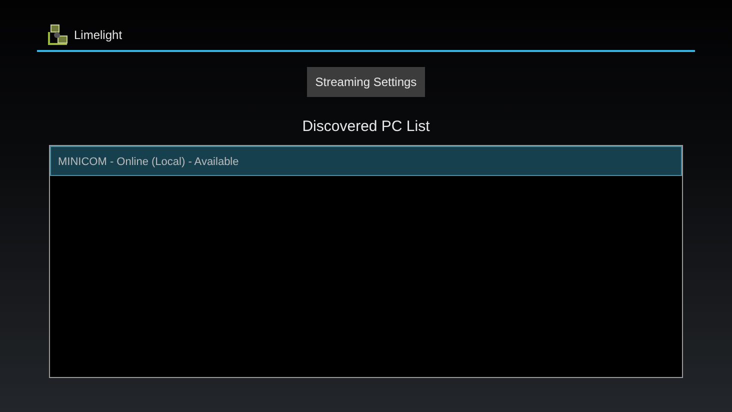 The width and height of the screenshot is (732, 412). I want to click on app-logo-icon, so click(58, 35).